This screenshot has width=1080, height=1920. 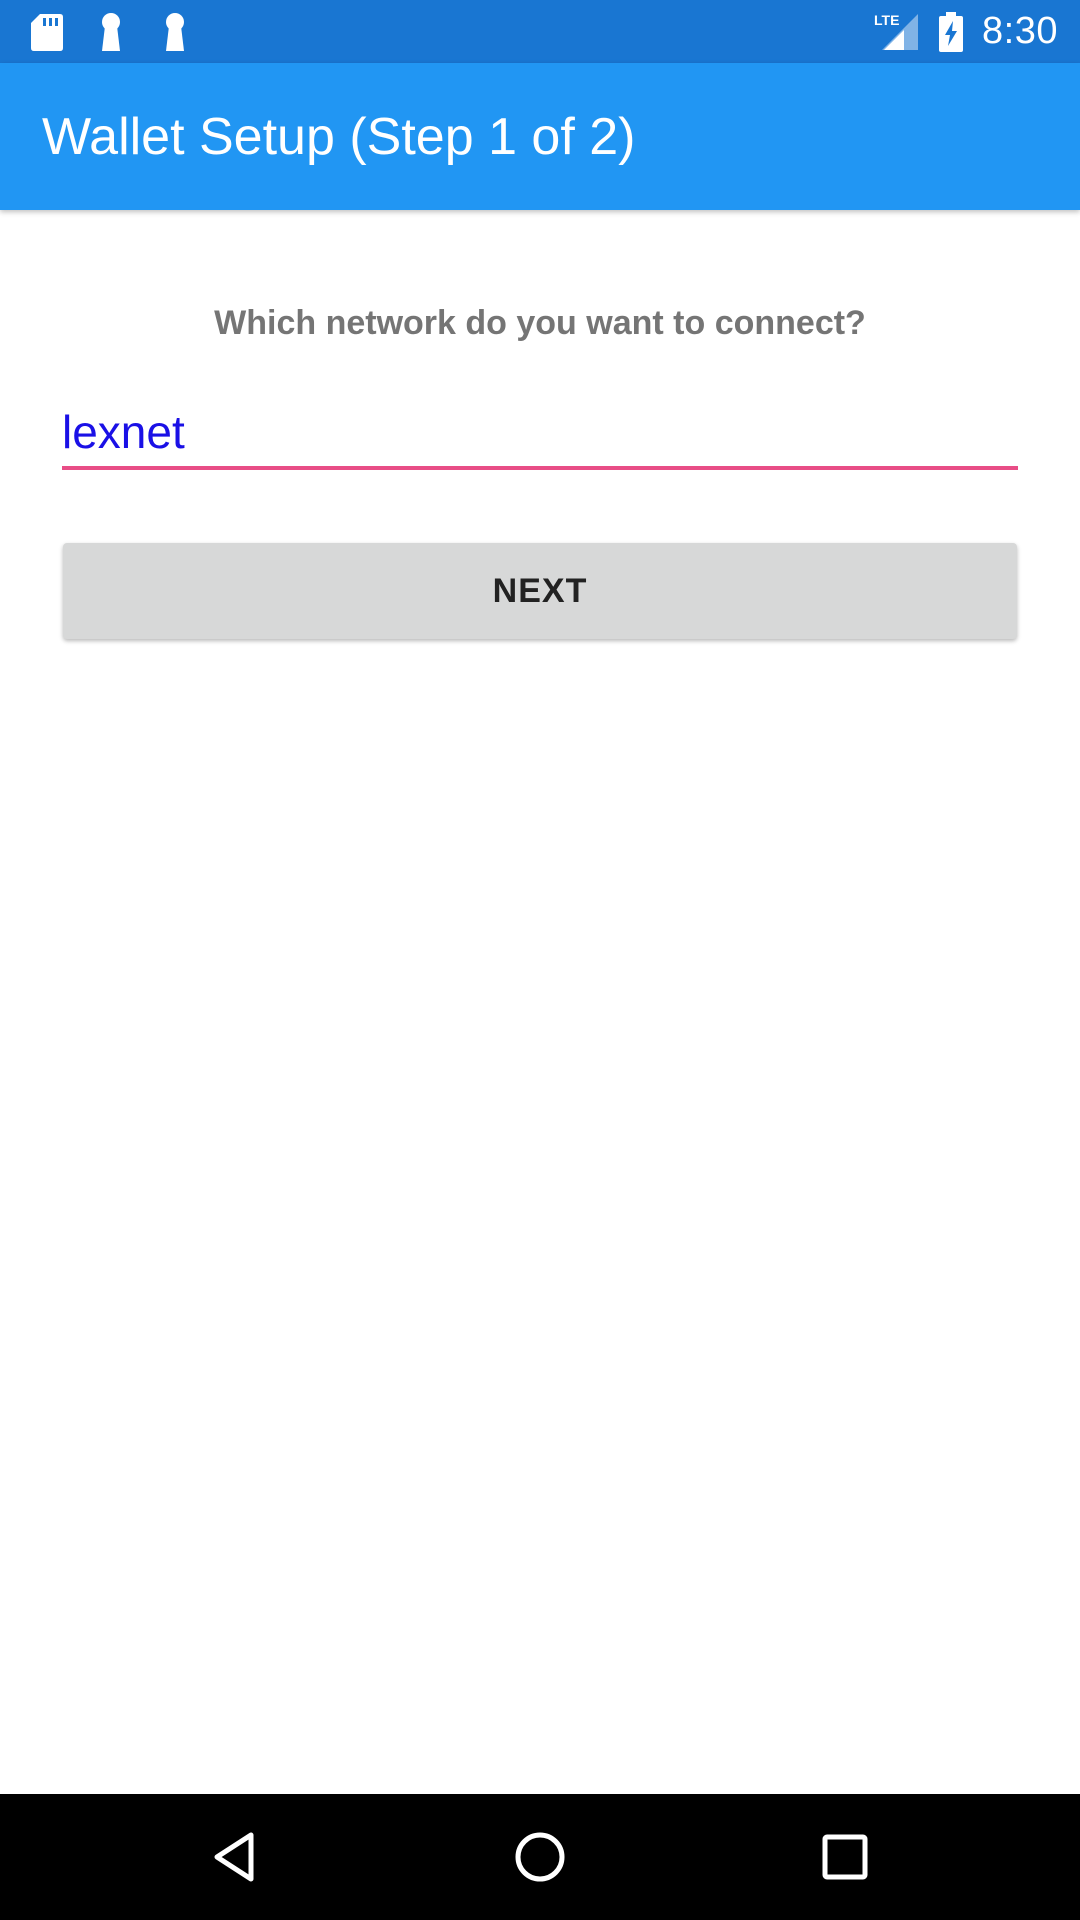 I want to click on home-button, so click(x=540, y=1857).